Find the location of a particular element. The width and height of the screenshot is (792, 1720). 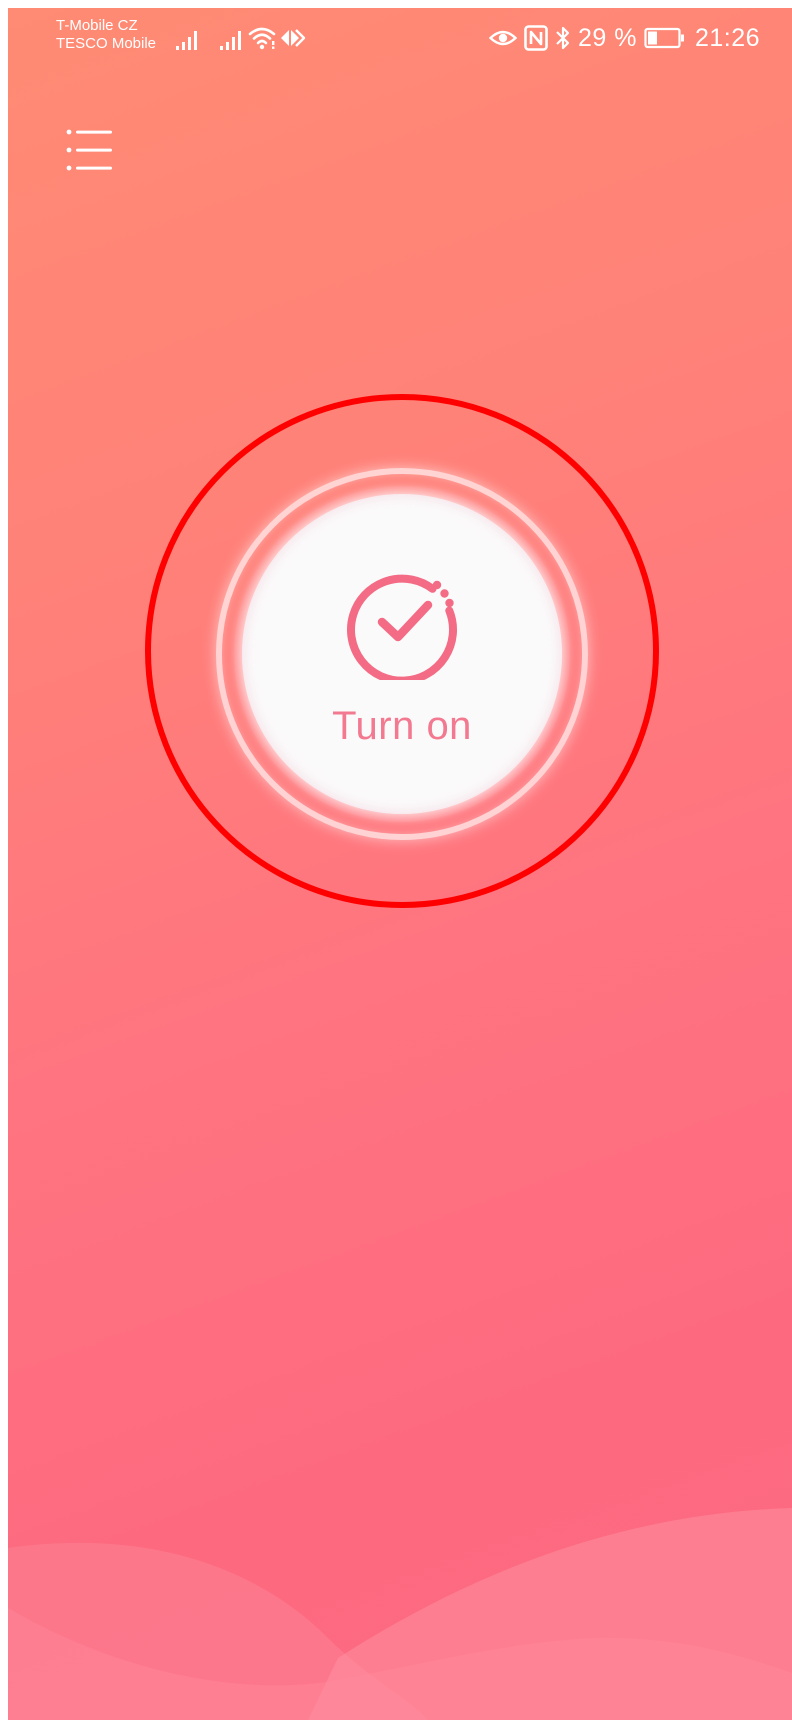

check-circle-icon is located at coordinates (402, 627).